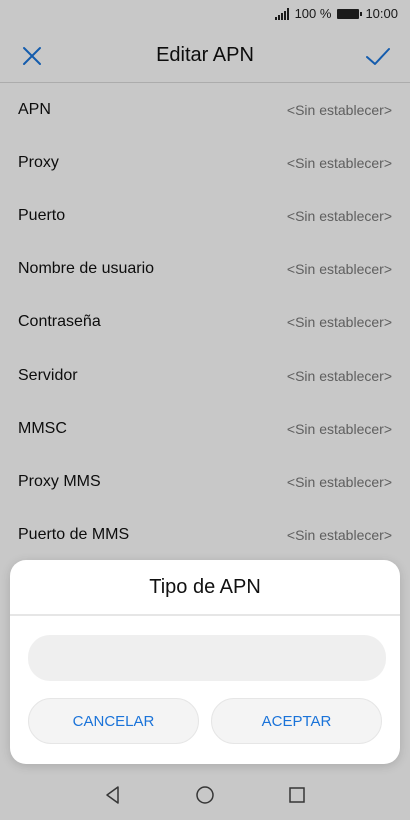 This screenshot has width=410, height=820. What do you see at coordinates (205, 587) in the screenshot?
I see `dialog-title: Tipo de APN` at bounding box center [205, 587].